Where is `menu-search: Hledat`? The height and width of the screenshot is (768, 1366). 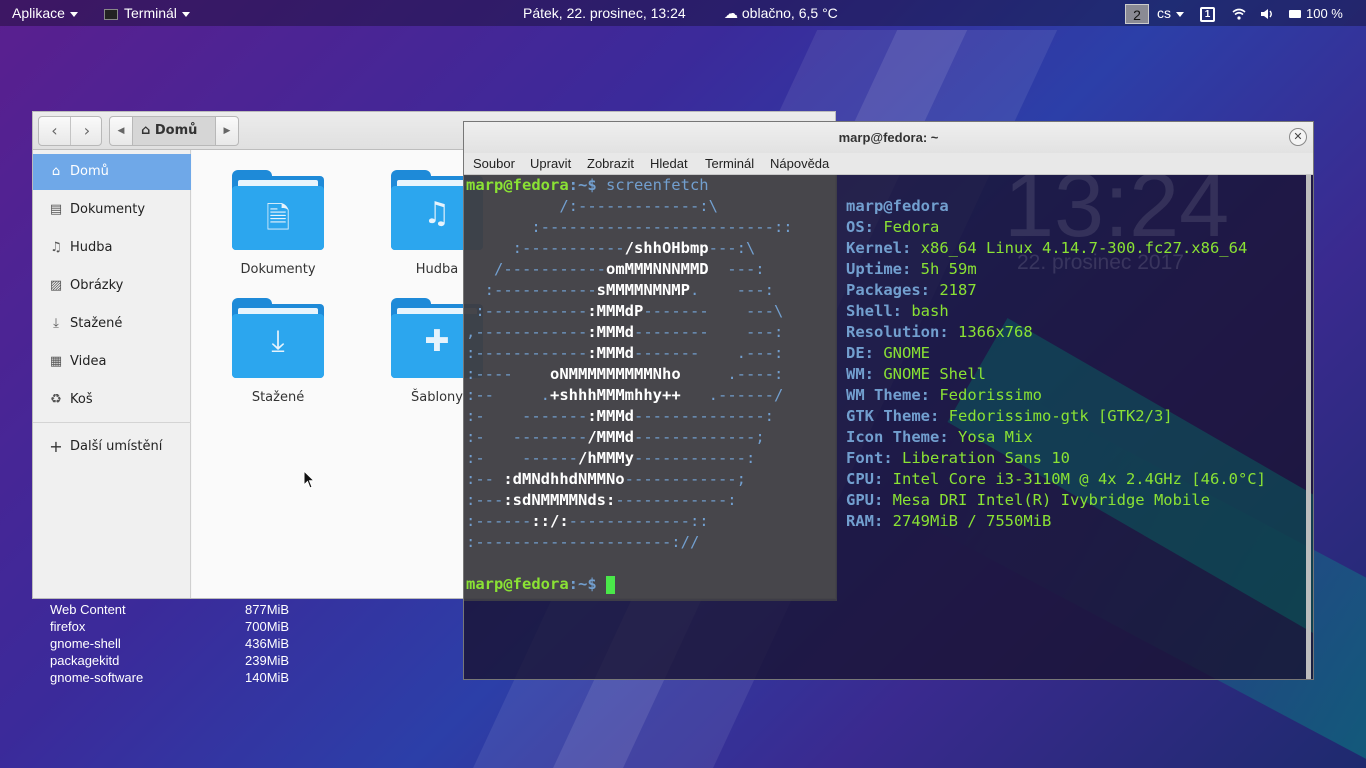
menu-search: Hledat is located at coordinates (669, 164).